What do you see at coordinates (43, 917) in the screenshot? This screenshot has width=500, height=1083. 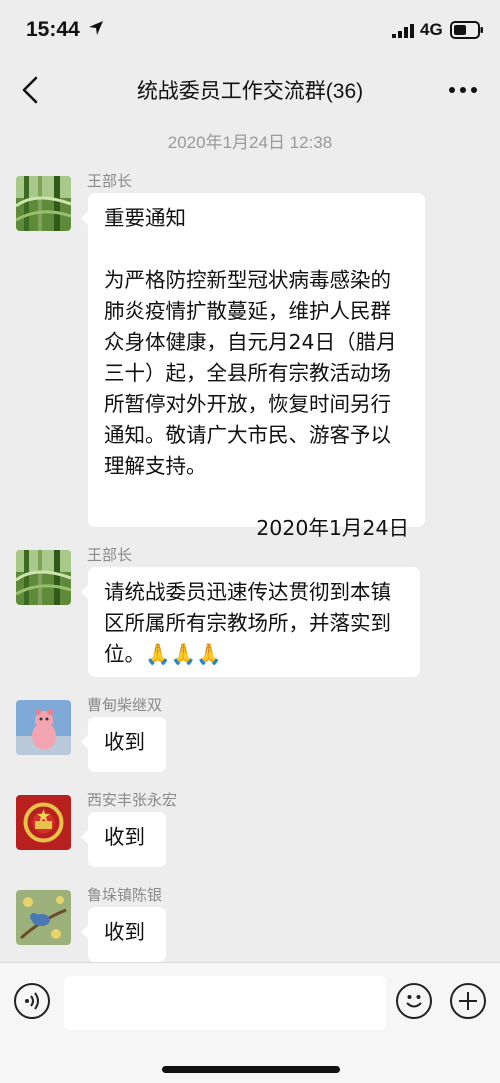 I see `bird-avatar-icon` at bounding box center [43, 917].